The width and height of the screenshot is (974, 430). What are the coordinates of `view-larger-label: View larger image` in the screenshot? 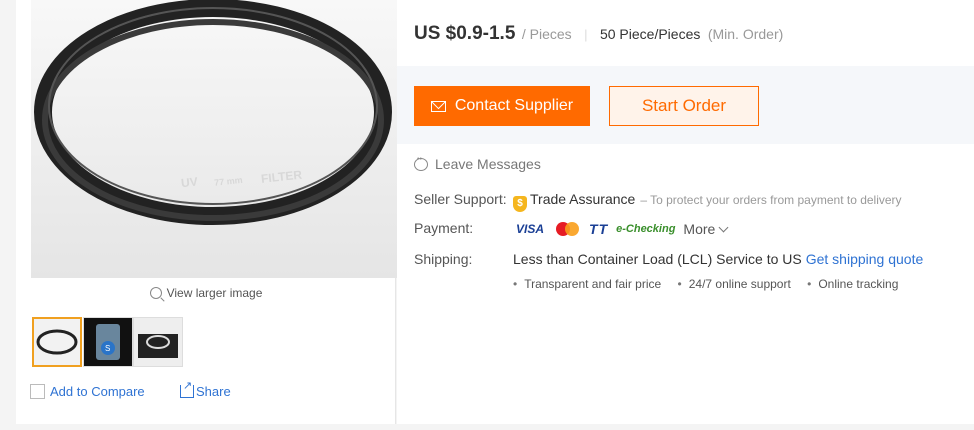 It's located at (214, 293).